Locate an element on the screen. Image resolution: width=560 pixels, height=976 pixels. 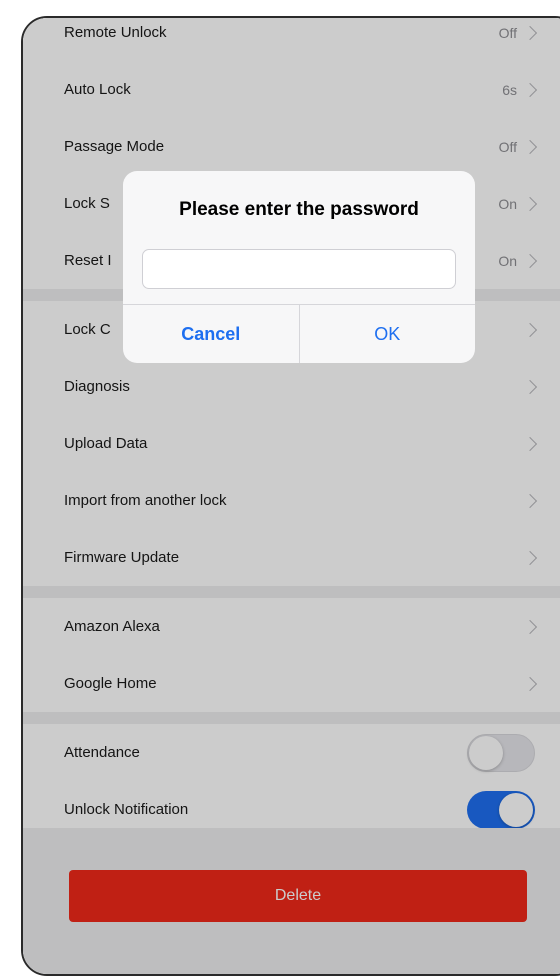
ok-button: OK is located at coordinates (388, 334).